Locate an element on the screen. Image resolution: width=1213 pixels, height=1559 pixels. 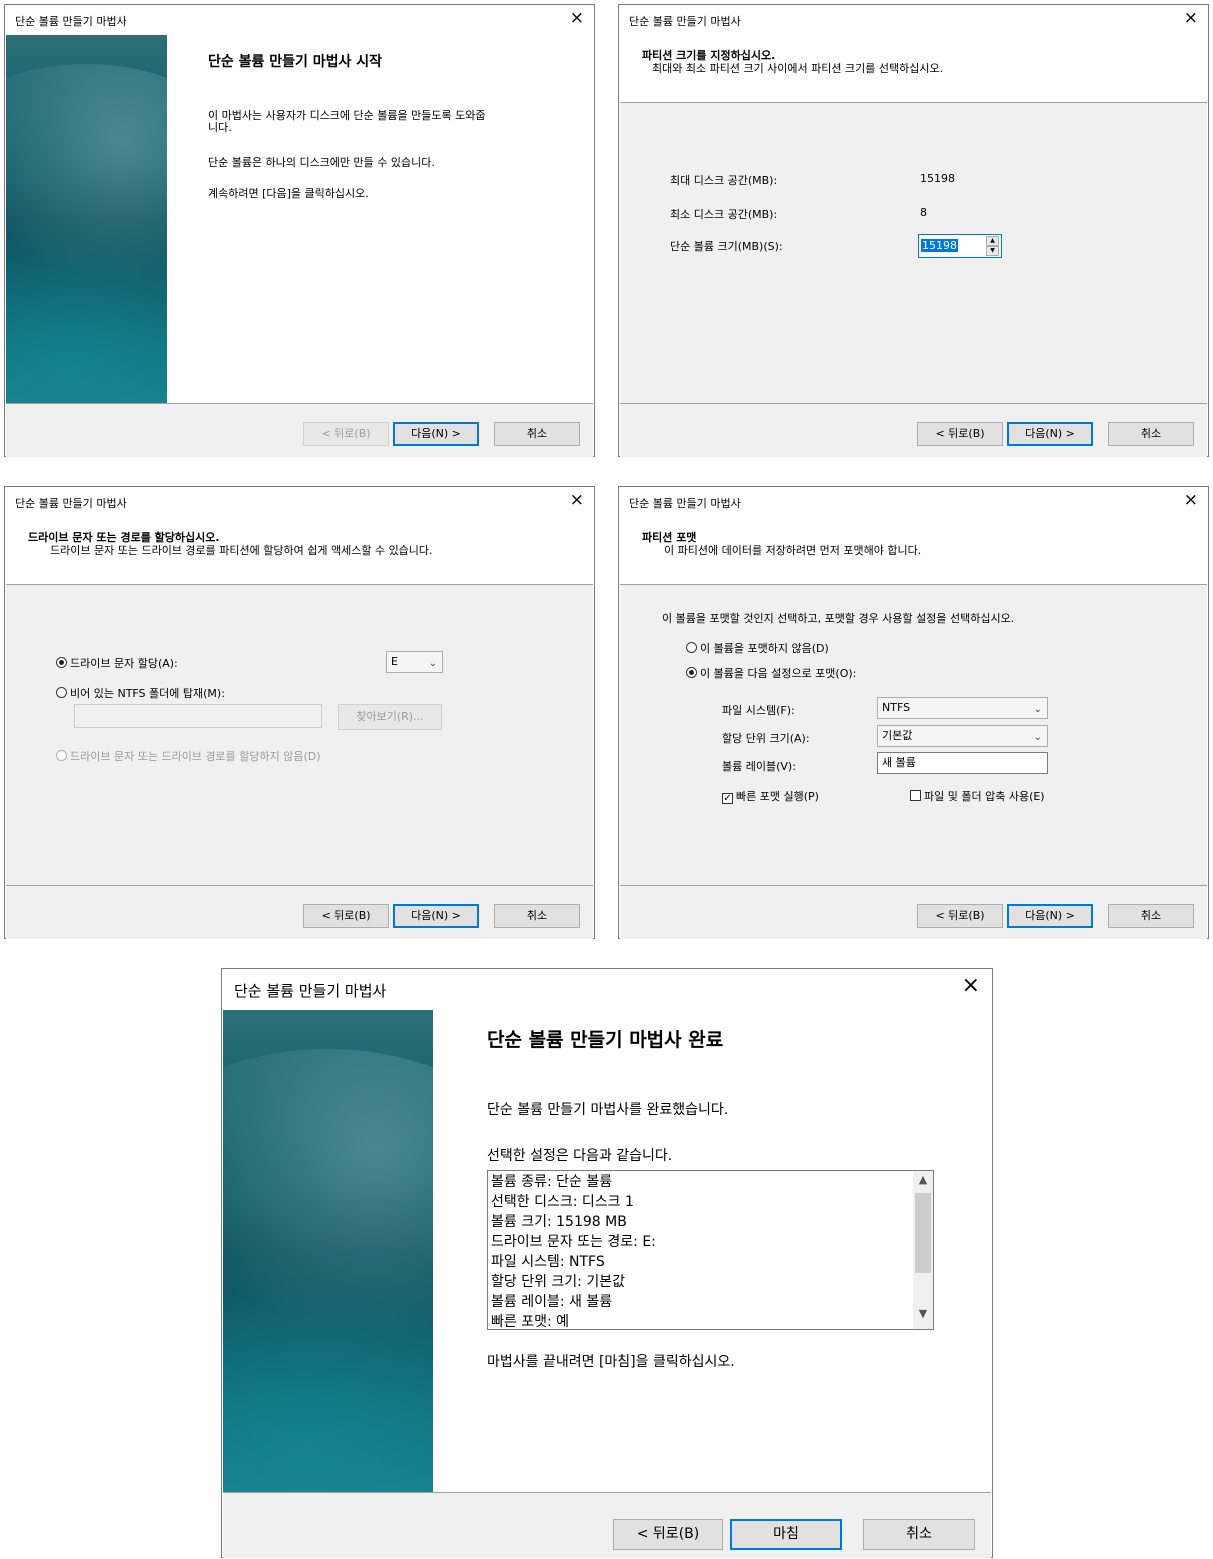
wizard-heading: 단순 볼륨 만들기 마법사 완료 is located at coordinates (605, 1040).